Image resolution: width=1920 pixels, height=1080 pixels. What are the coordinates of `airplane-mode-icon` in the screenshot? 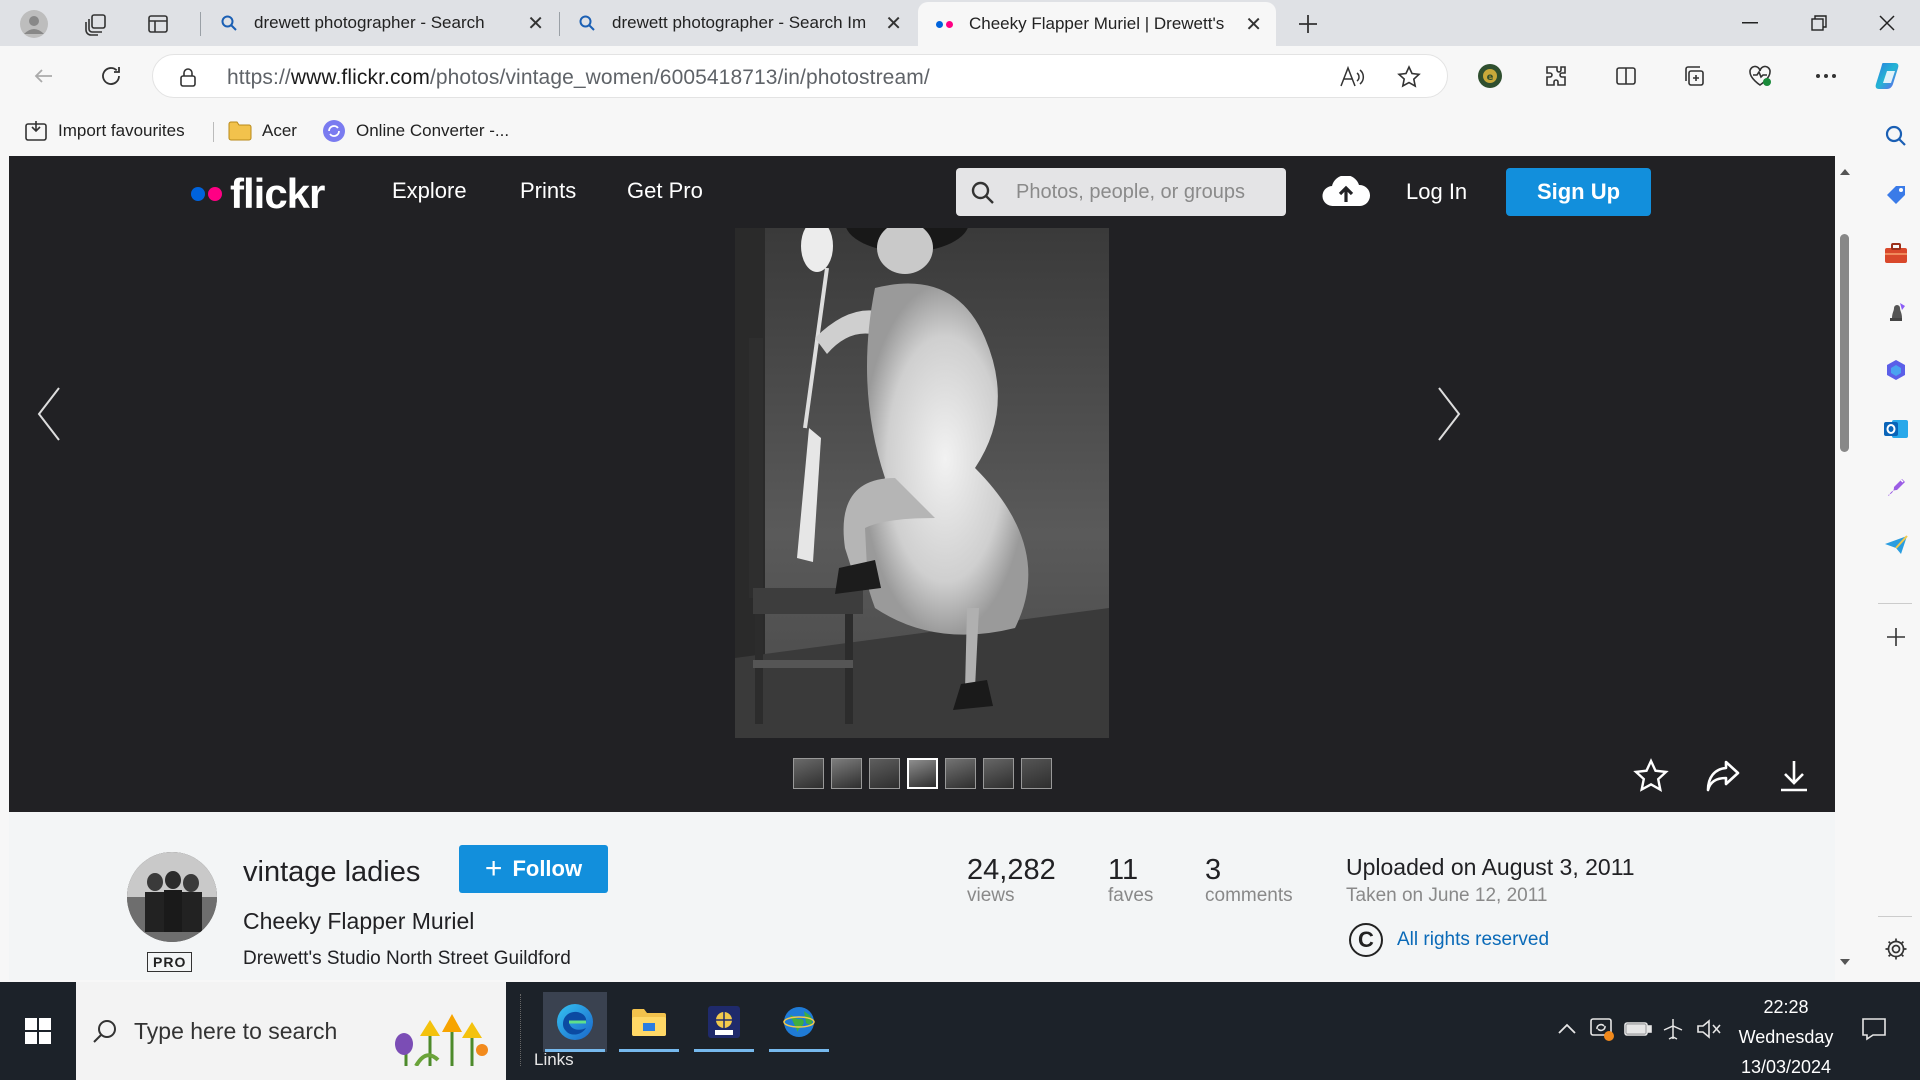 It's located at (1673, 1029).